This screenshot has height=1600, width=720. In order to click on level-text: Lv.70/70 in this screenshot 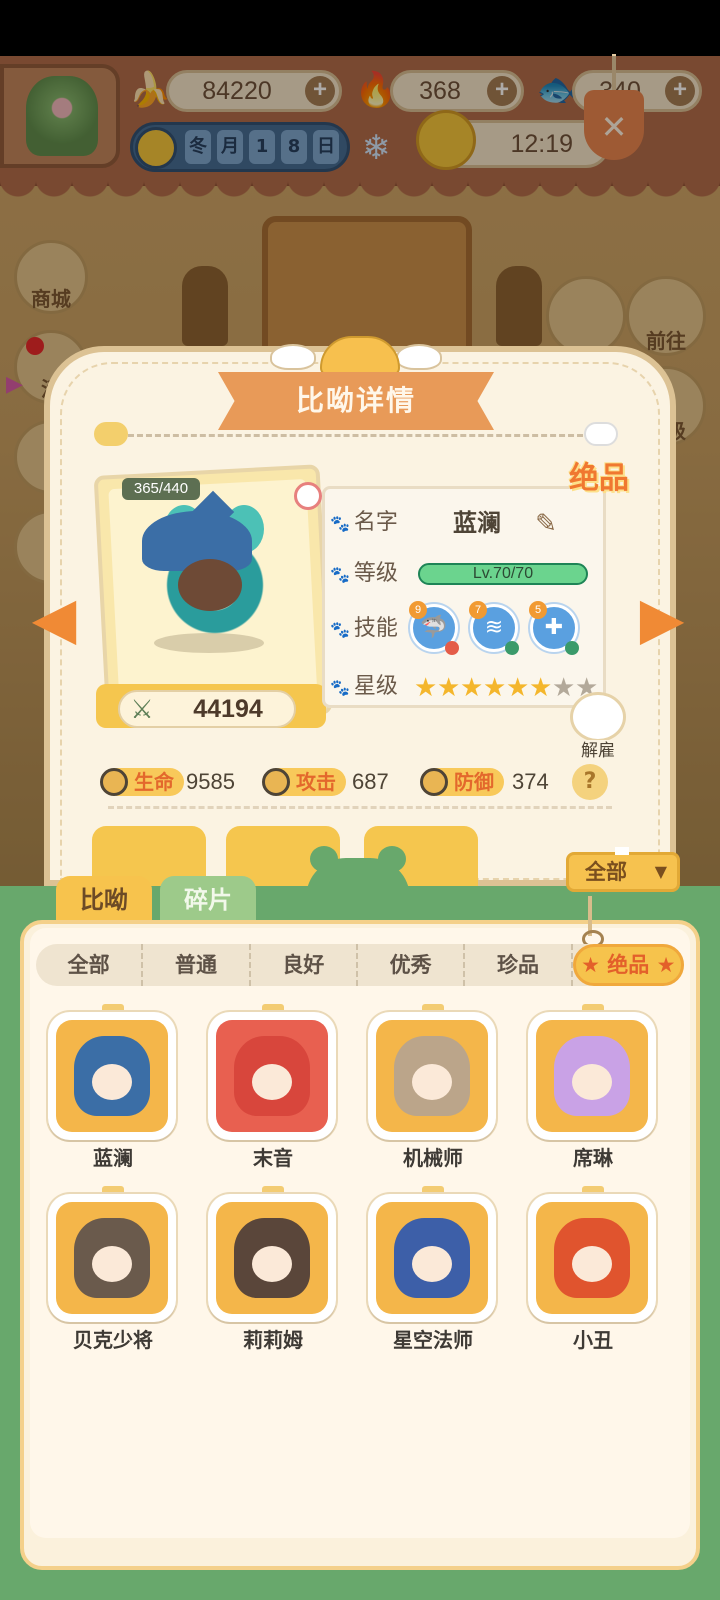, I will do `click(503, 573)`.